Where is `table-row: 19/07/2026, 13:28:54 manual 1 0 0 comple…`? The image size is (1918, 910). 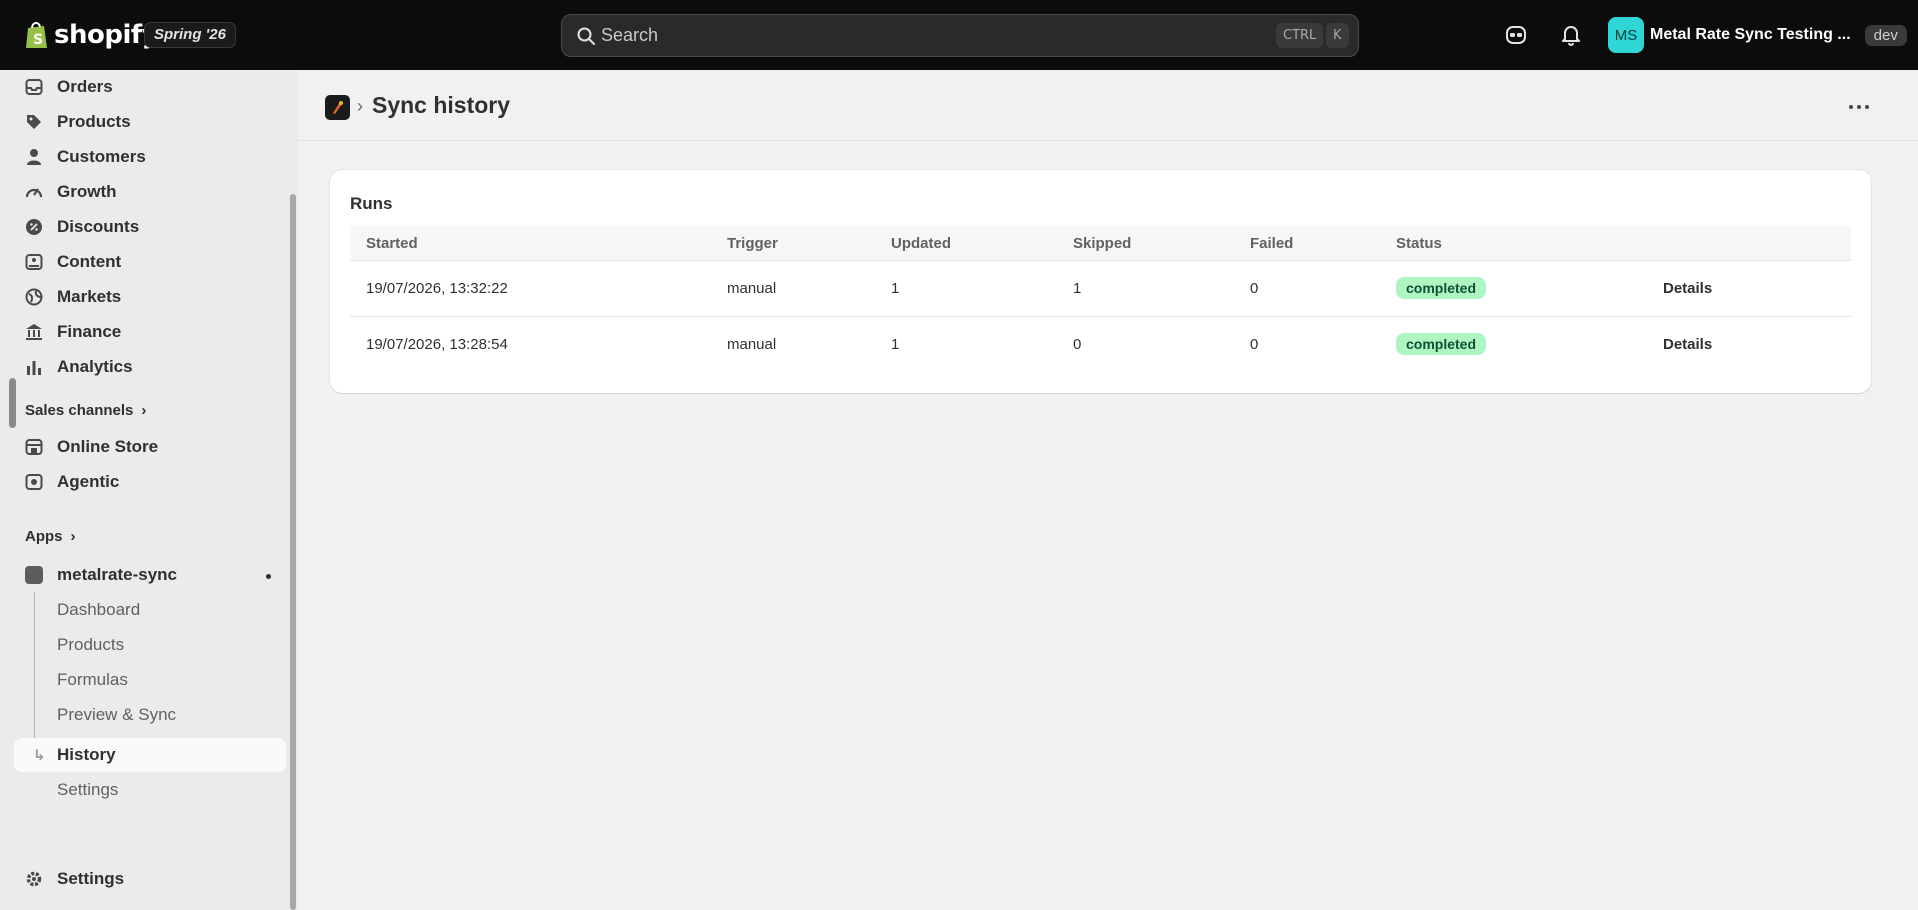
table-row: 19/07/2026, 13:28:54 manual 1 0 0 comple… is located at coordinates (1100, 345).